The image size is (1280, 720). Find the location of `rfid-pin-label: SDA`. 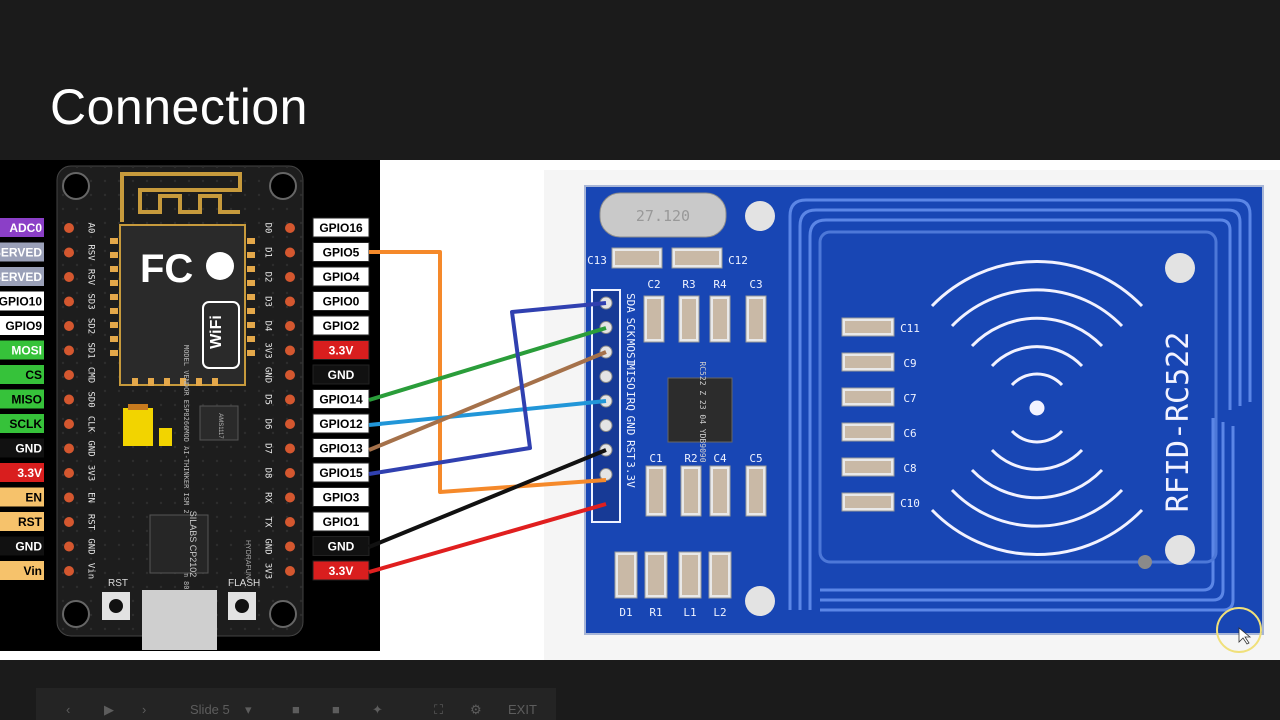

rfid-pin-label: SDA is located at coordinates (630, 303).